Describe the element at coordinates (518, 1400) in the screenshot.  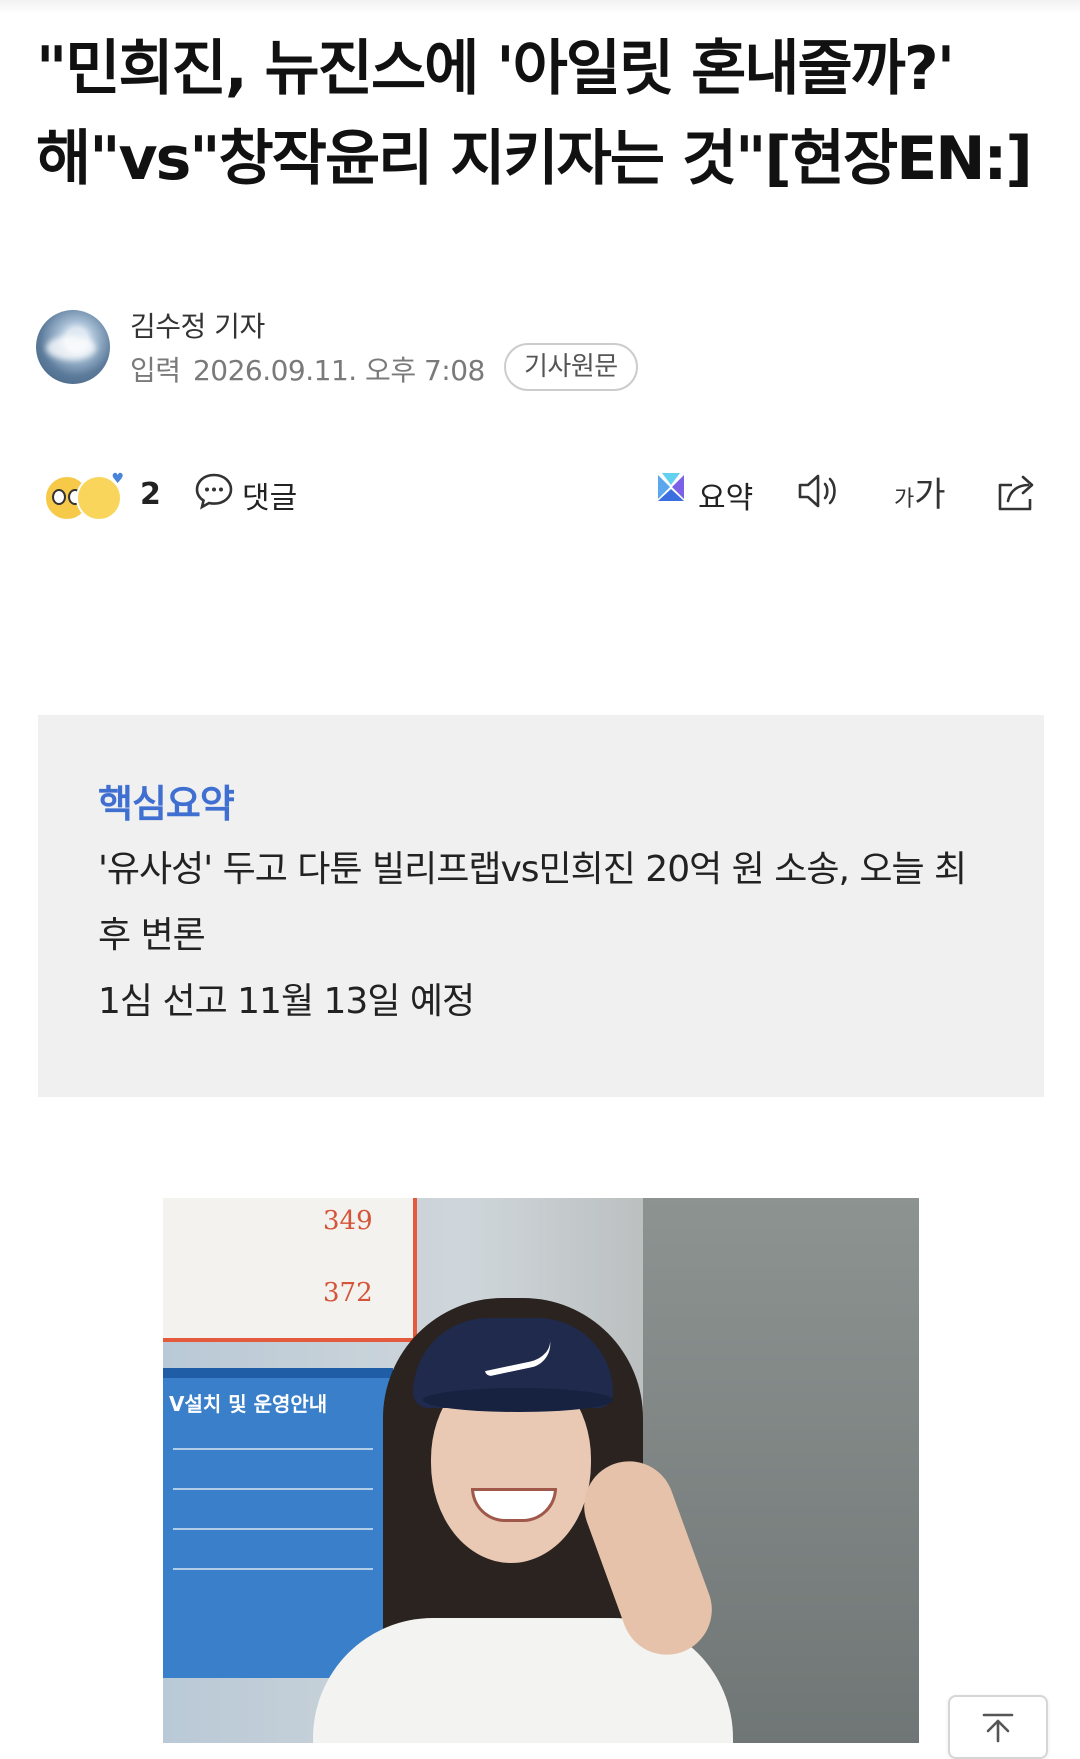
I see `person-cap-brim` at that location.